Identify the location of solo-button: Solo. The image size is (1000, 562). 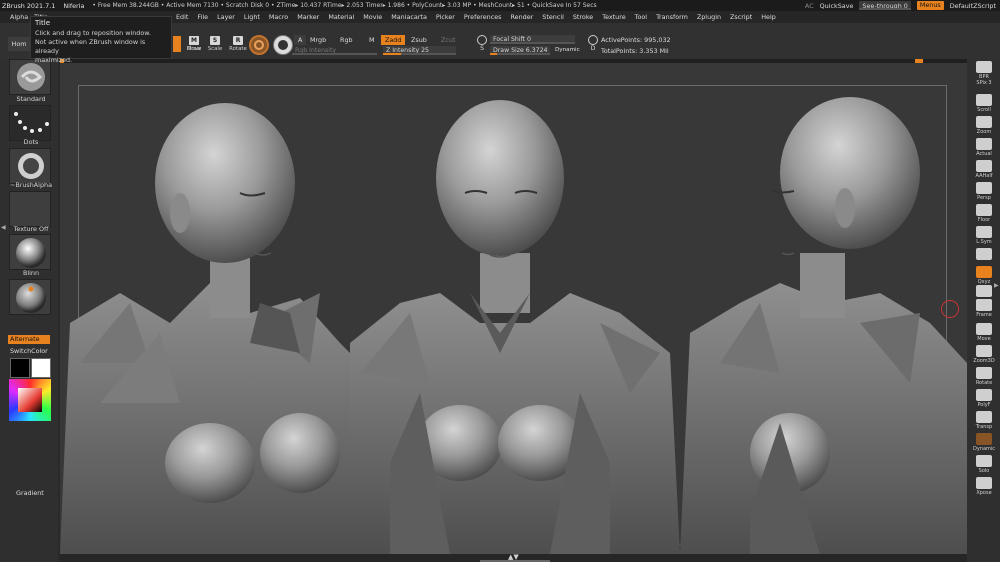
(984, 466).